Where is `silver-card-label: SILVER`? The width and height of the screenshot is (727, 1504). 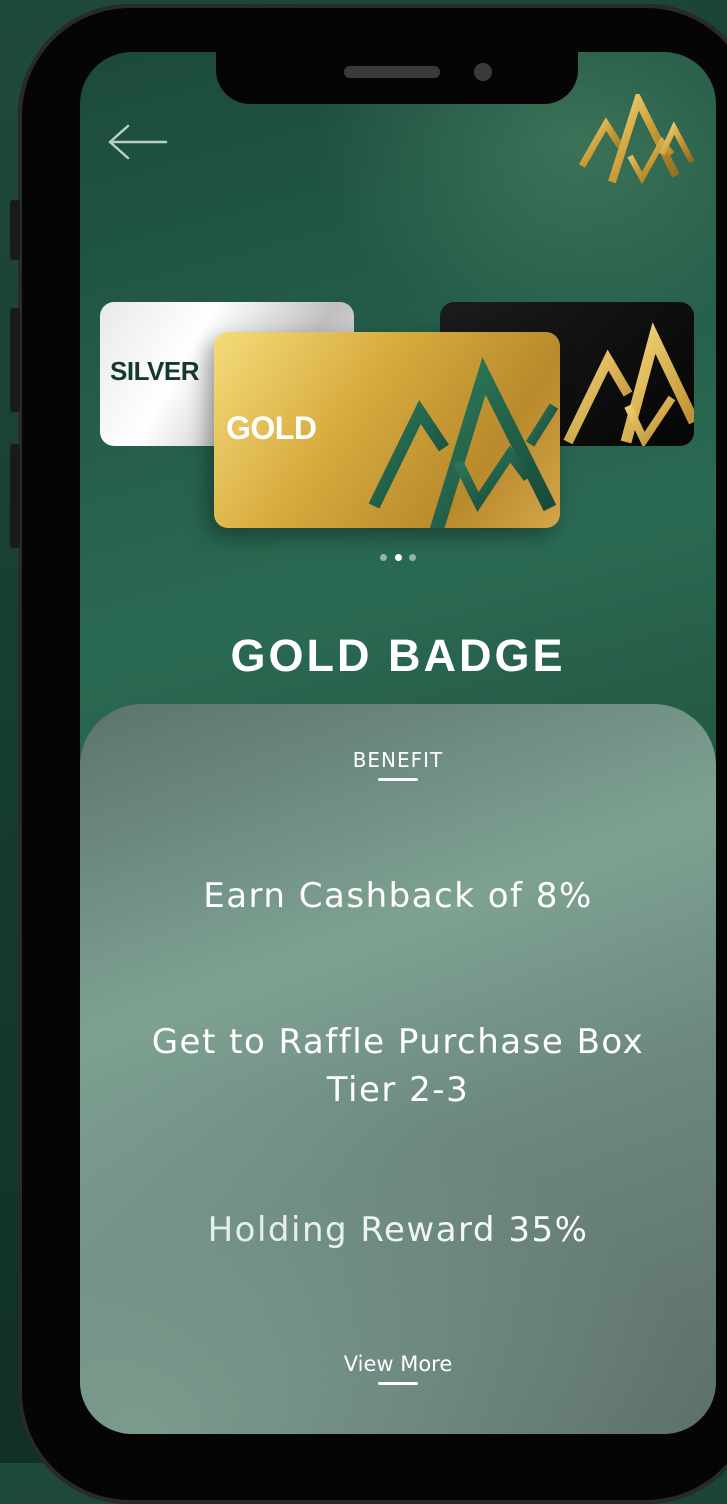
silver-card-label: SILVER is located at coordinates (154, 371).